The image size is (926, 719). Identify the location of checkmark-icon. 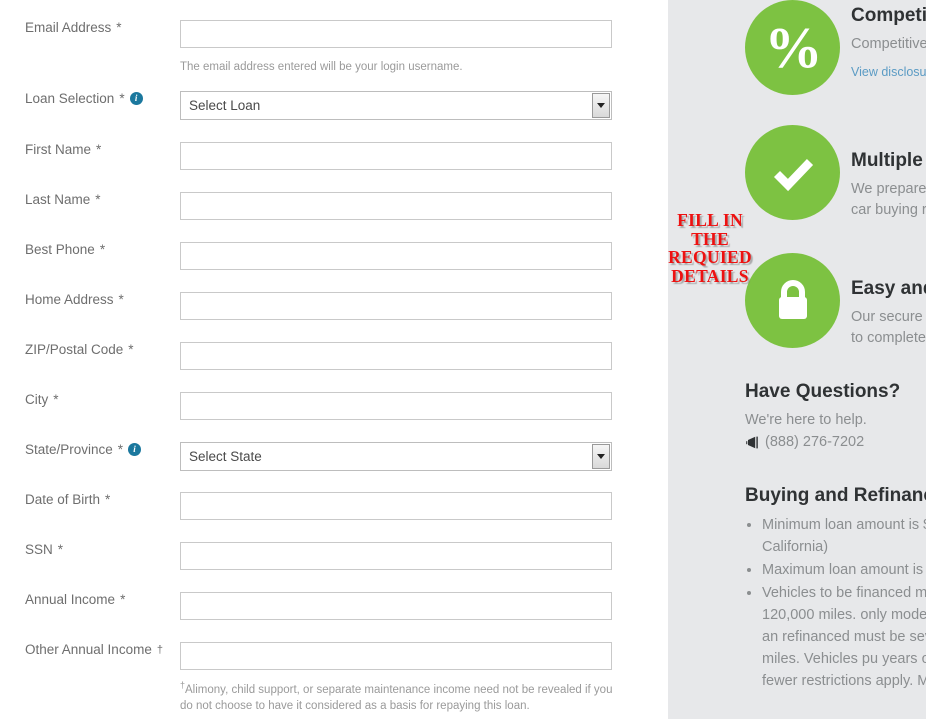
(792, 172).